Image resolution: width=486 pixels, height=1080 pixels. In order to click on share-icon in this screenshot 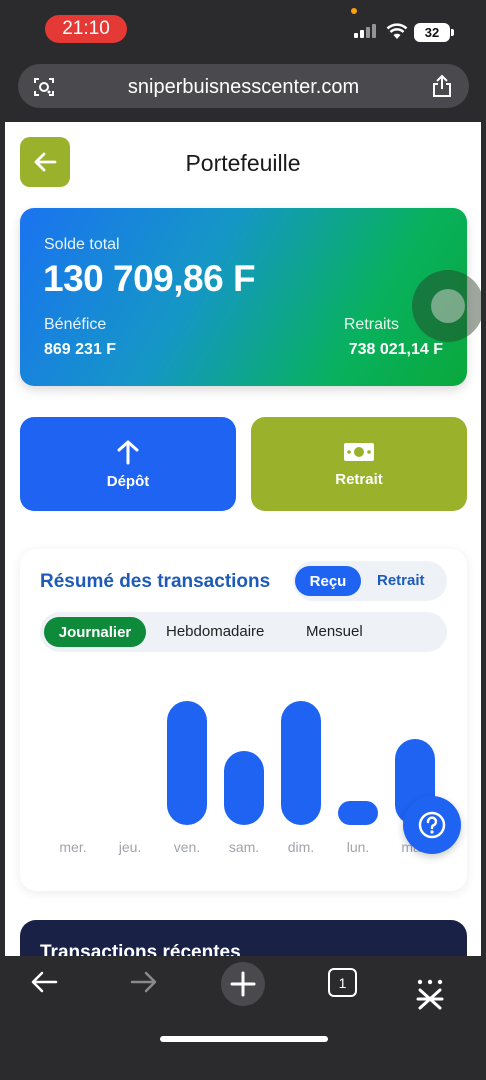, I will do `click(442, 86)`.